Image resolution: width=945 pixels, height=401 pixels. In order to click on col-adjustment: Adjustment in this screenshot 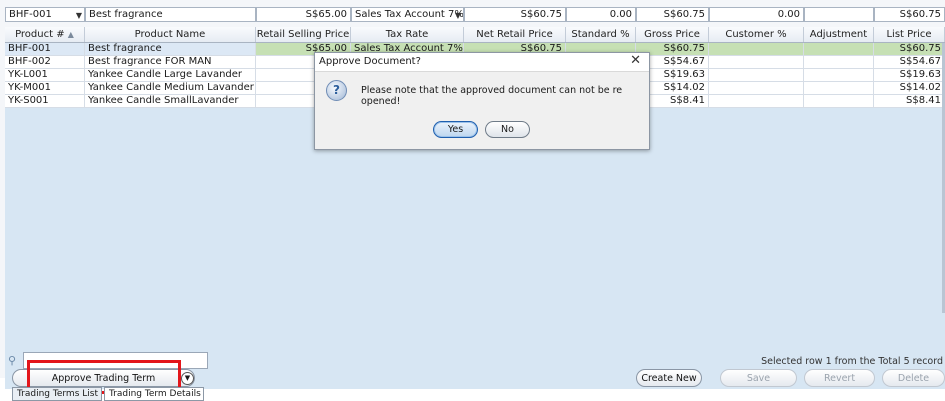, I will do `click(839, 34)`.